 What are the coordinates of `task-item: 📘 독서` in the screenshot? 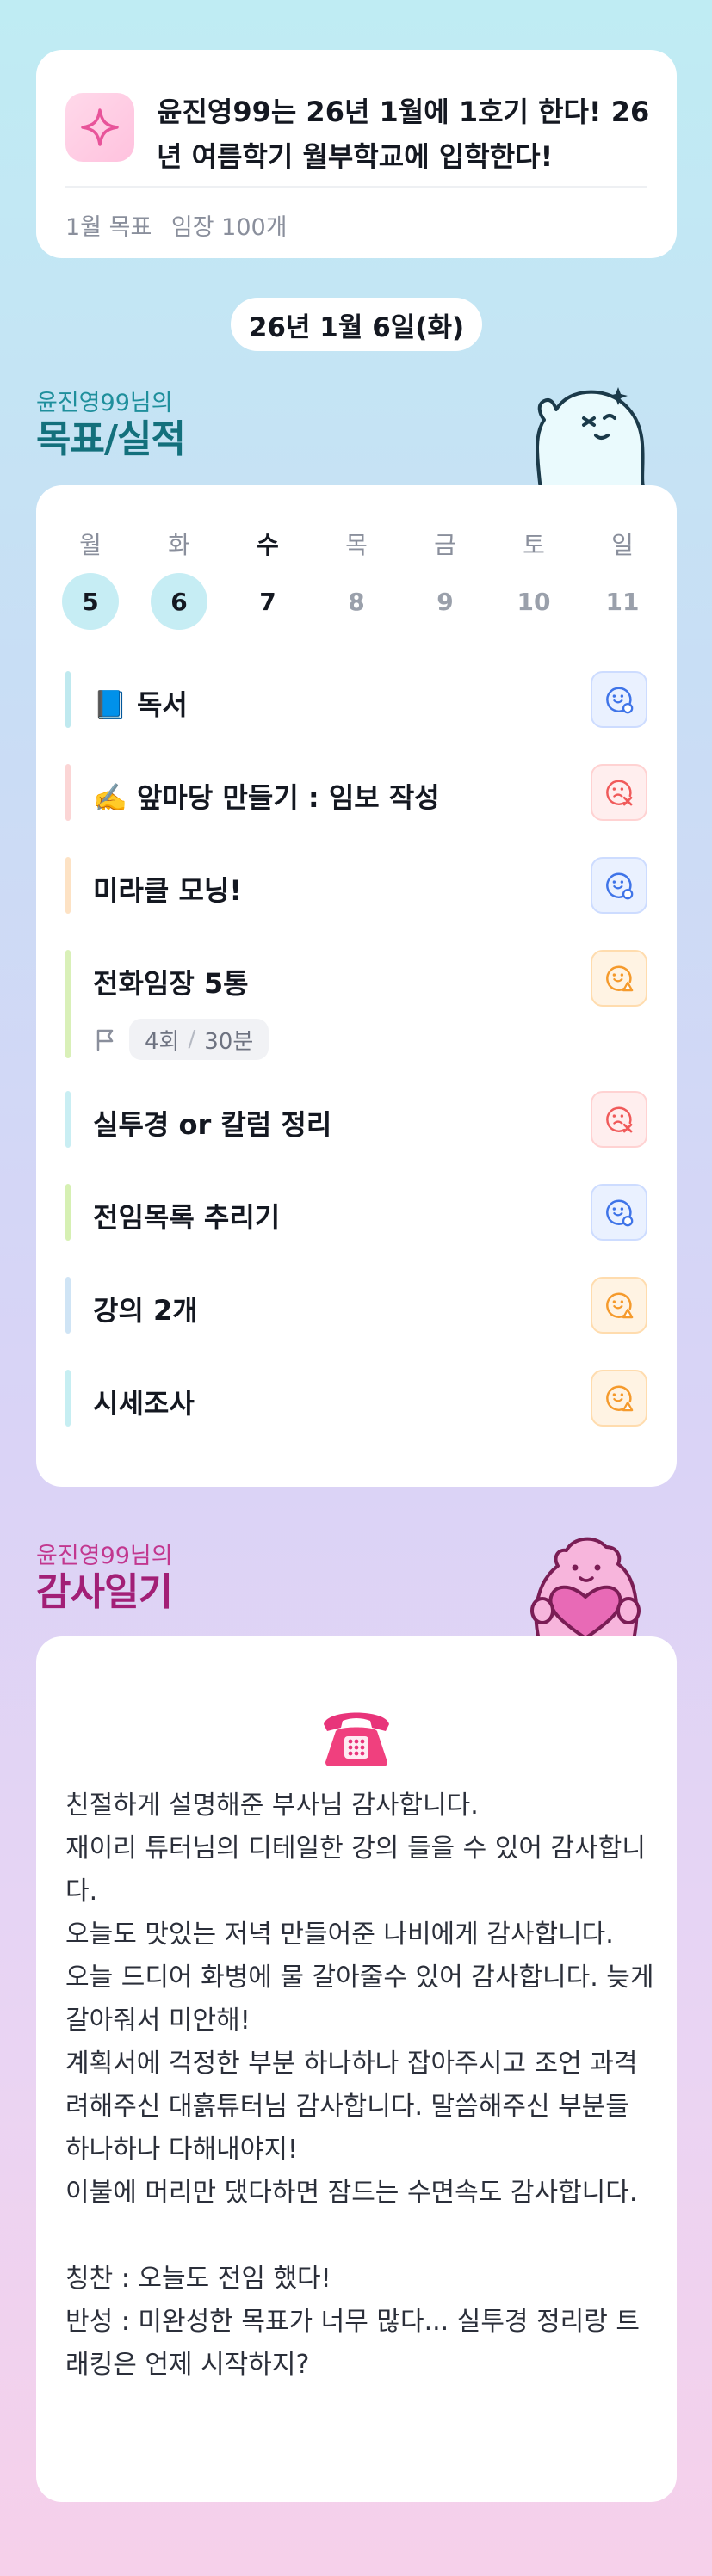 It's located at (356, 699).